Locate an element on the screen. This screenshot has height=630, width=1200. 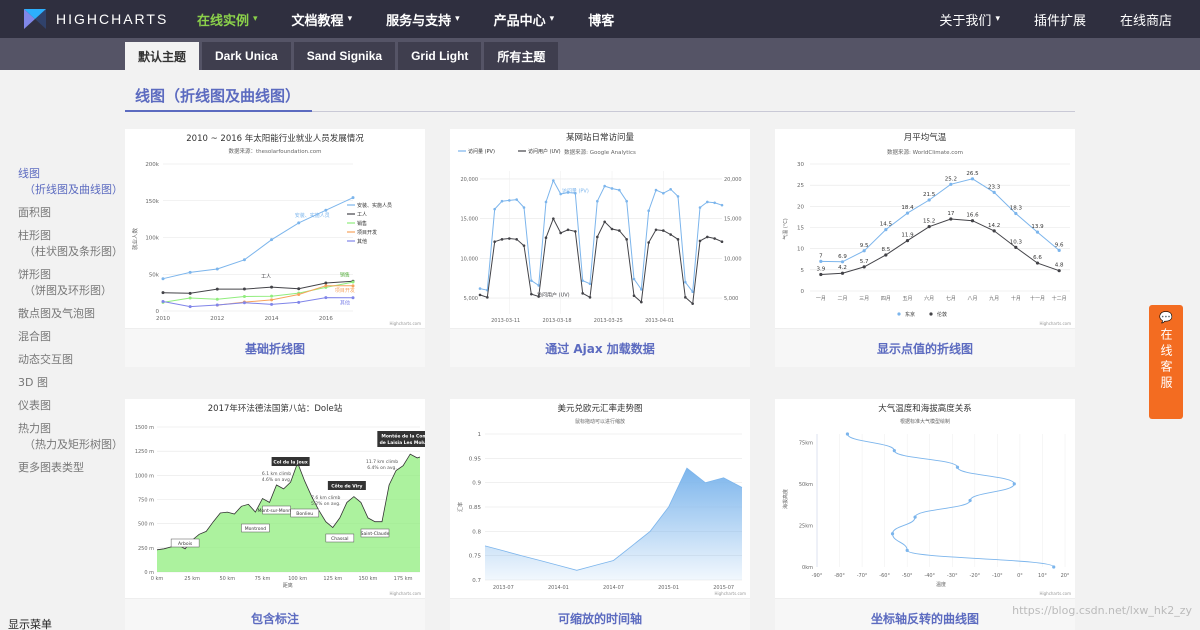
annotation-label: Saint-Claude is located at coordinates (375, 534).